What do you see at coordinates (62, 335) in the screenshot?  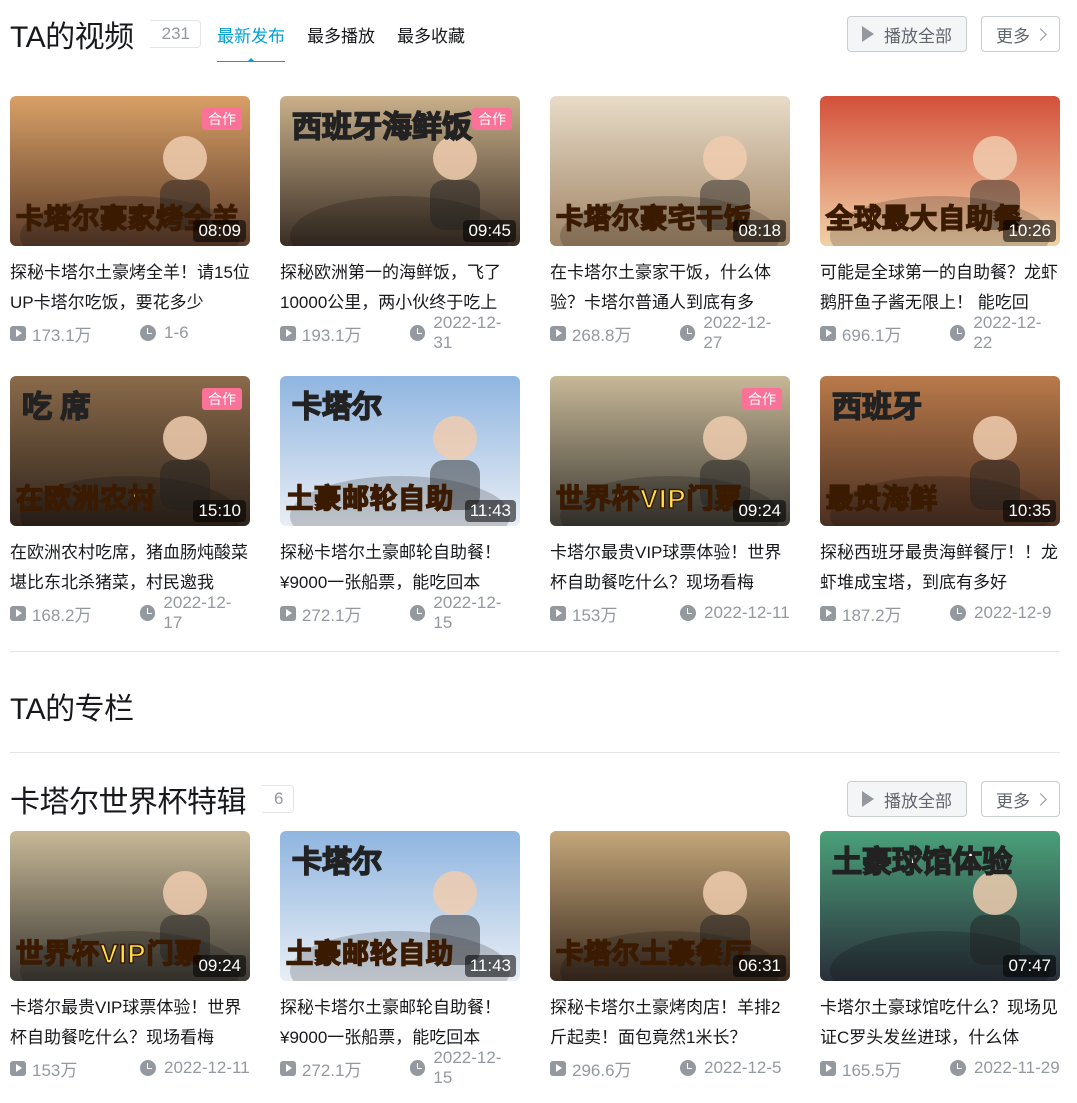 I see `view-count: 173.1万` at bounding box center [62, 335].